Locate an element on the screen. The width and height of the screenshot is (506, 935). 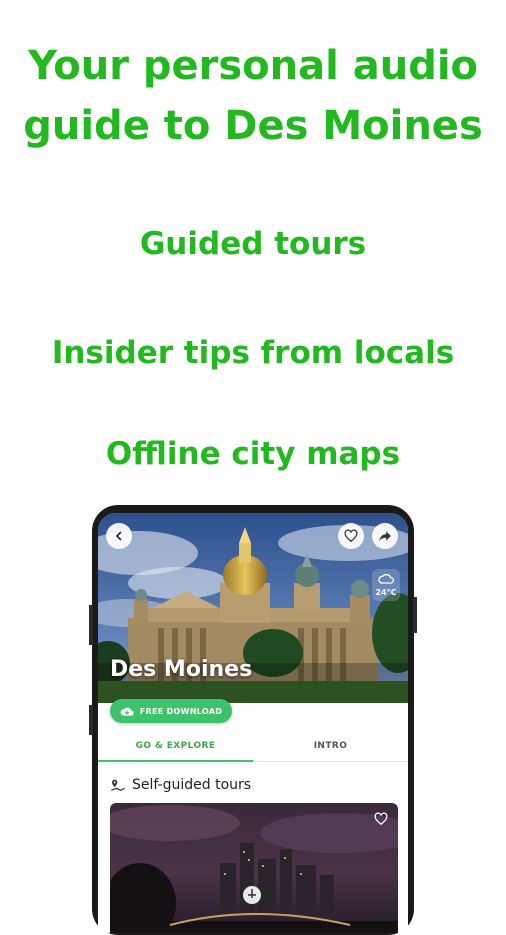
feature-offline-maps: Offline city maps is located at coordinates (253, 454).